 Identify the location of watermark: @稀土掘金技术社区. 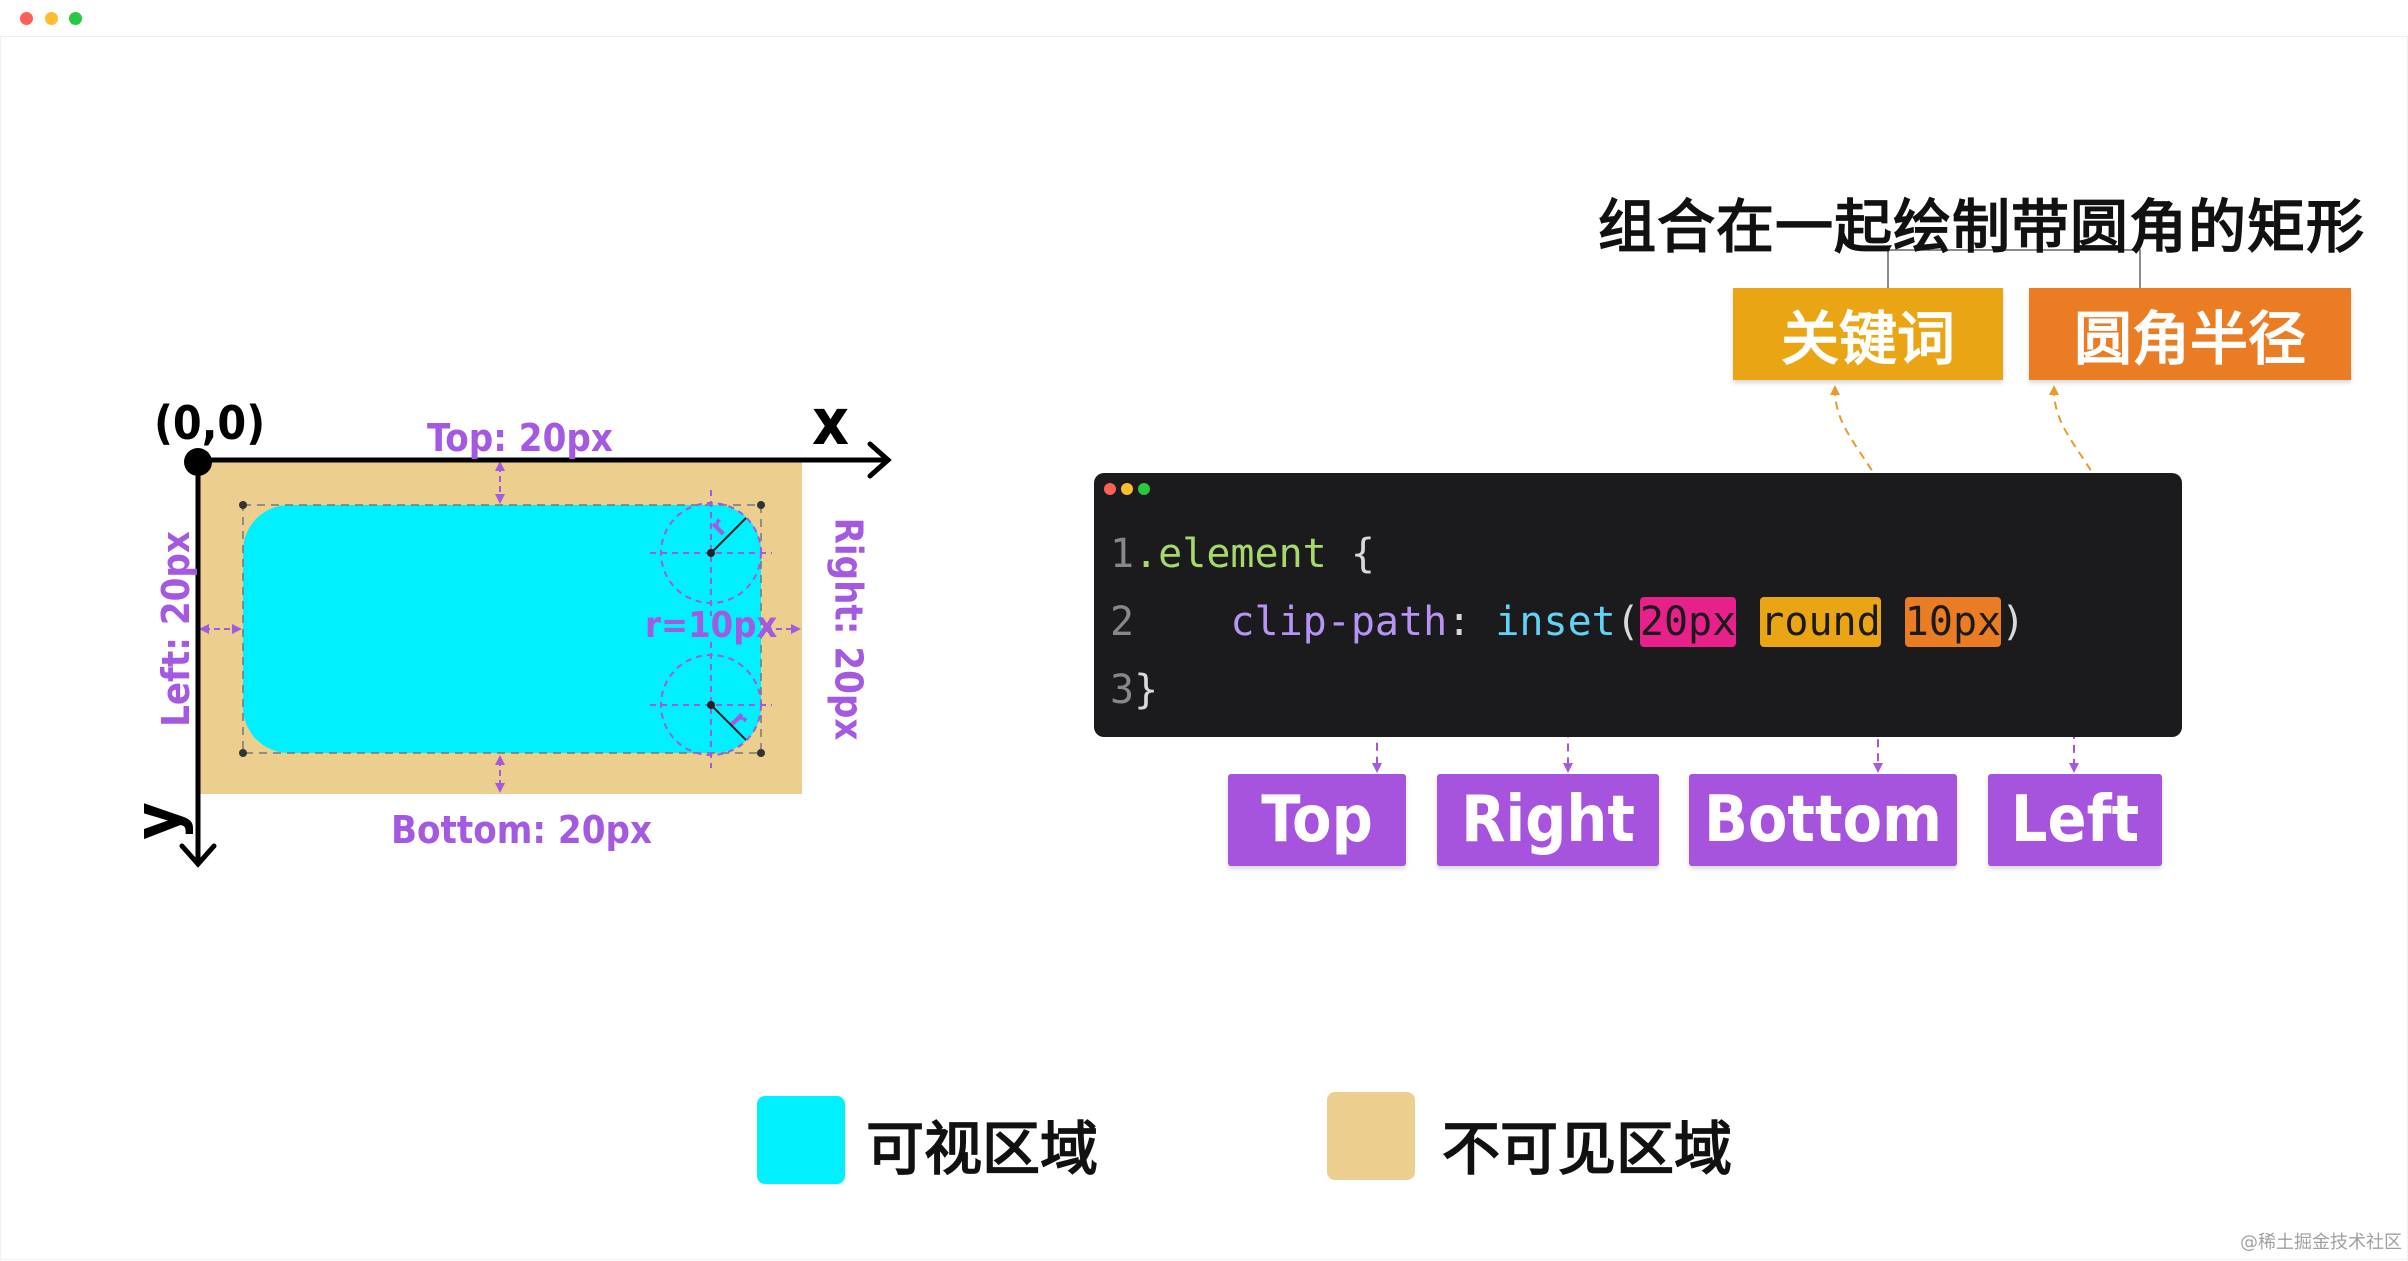
(2321, 1242).